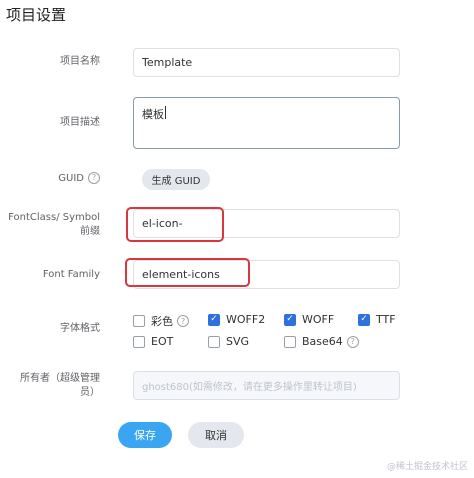 The height and width of the screenshot is (478, 474). Describe the element at coordinates (386, 319) in the screenshot. I see `checkbox-label: TTF` at that location.